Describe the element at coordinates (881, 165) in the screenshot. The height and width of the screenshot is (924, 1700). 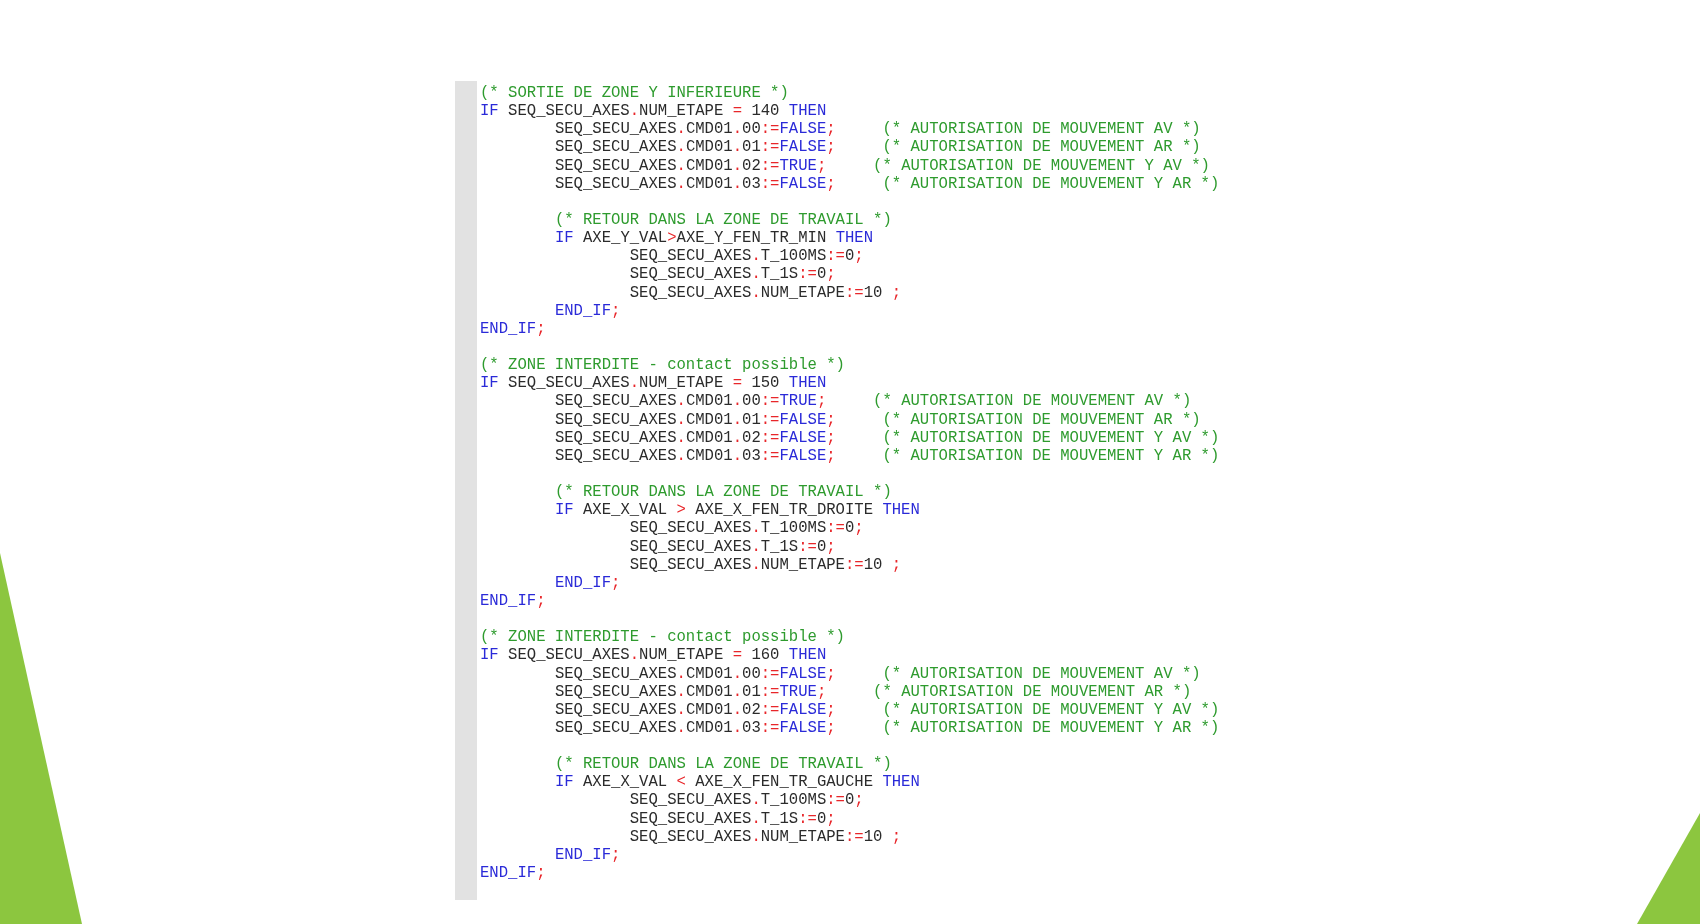
I see `code-line: SEQ_SECU_AXES.CMD01.02:=TRUE; (* AUTORISATION DE MOUVEMENT Y AV *)` at that location.